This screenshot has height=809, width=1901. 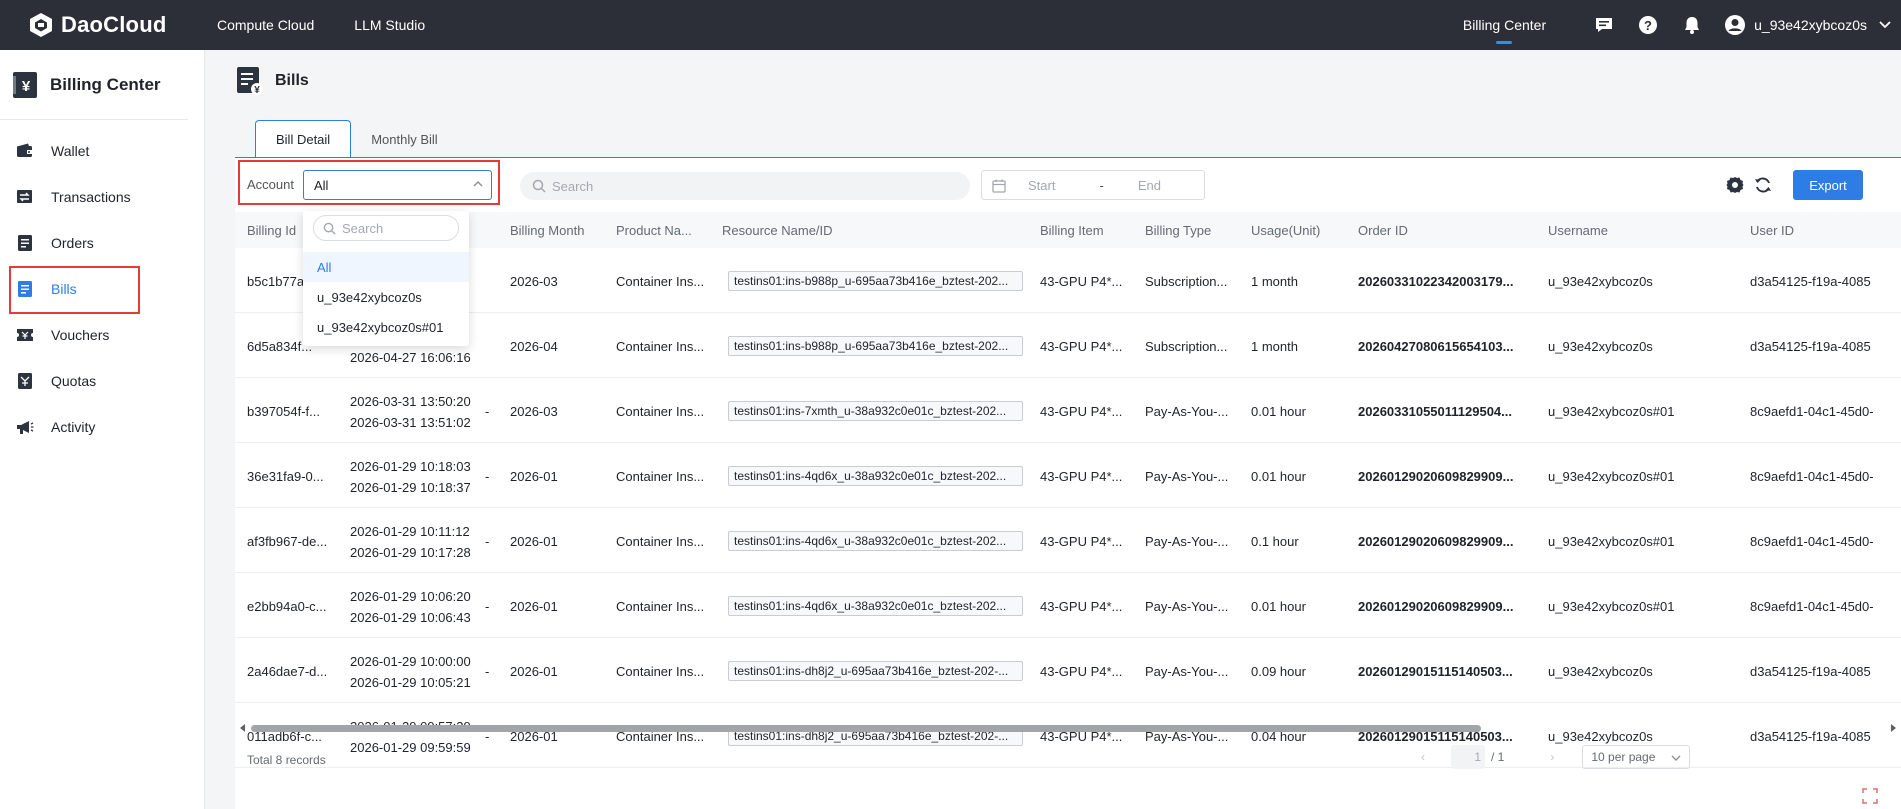 I want to click on table-footer: Total 8 records ‹ 1 / 1 › 10 per page, so click(x=1068, y=753).